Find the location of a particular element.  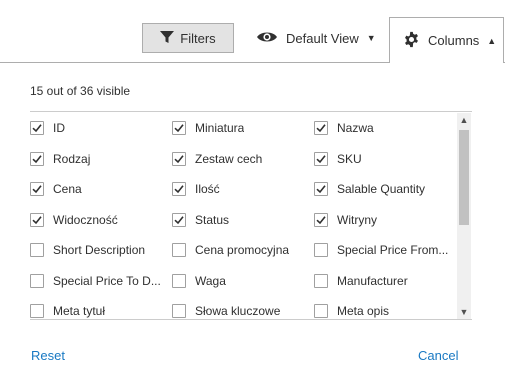

column-option-label: Widoczność is located at coordinates (85, 219).